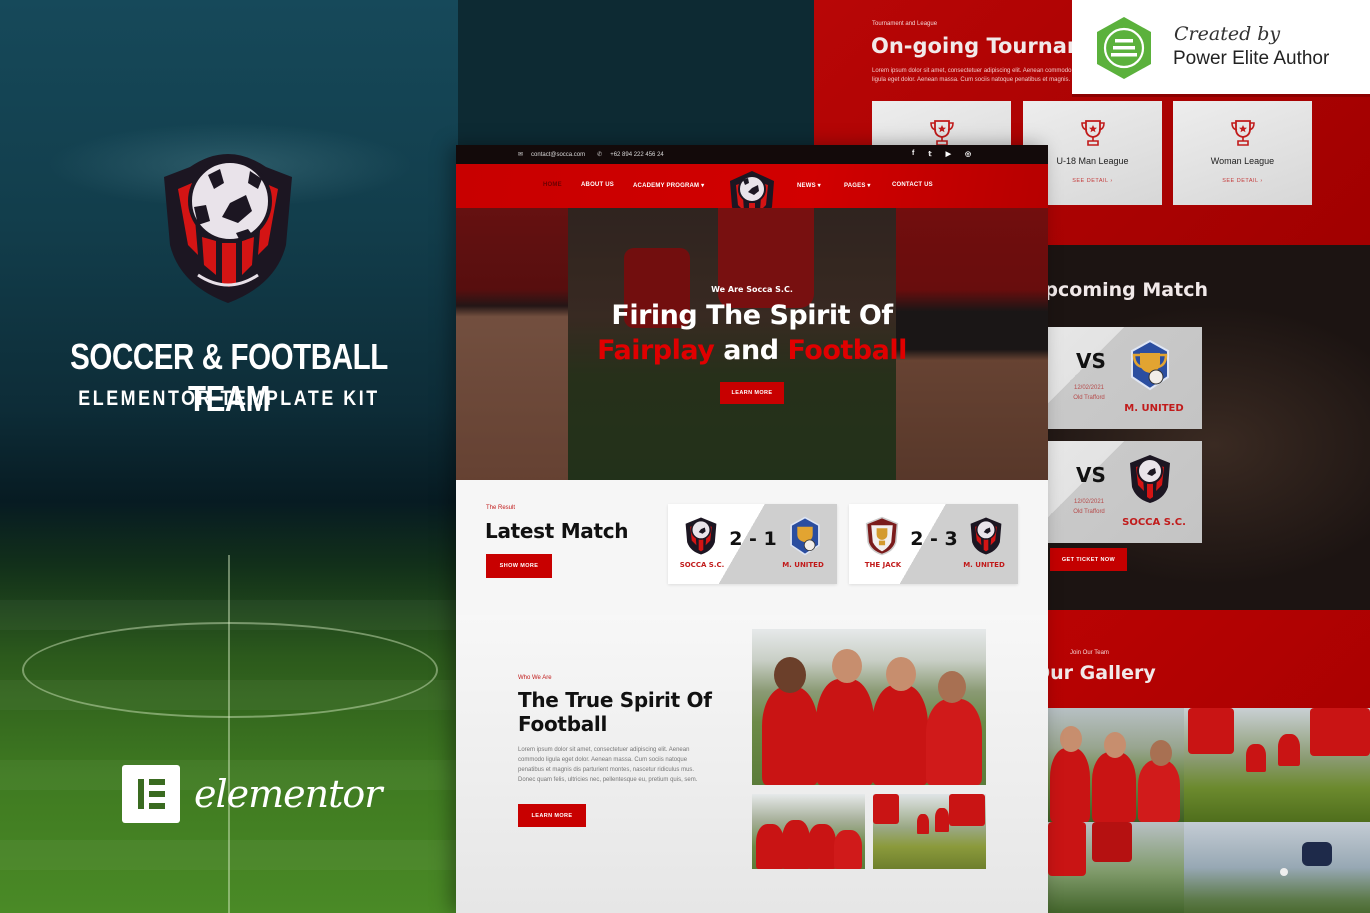  Describe the element at coordinates (229, 398) in the screenshot. I see `kit-subtitle: ELEMENTOR TEMPLATE KIT` at that location.